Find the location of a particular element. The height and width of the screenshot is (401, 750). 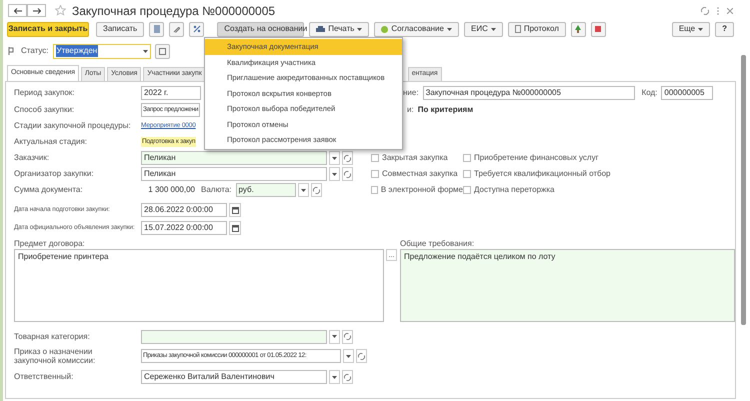

back-arrow-icon is located at coordinates (18, 11).